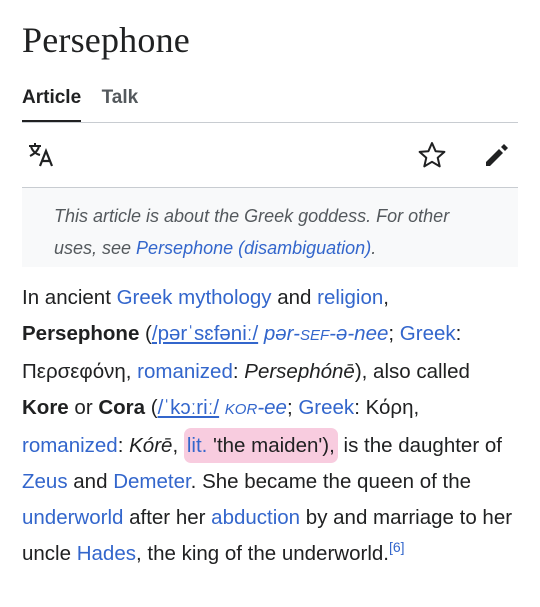 Image resolution: width=540 pixels, height=607 pixels. I want to click on link-greek-2: Greek, so click(326, 407).